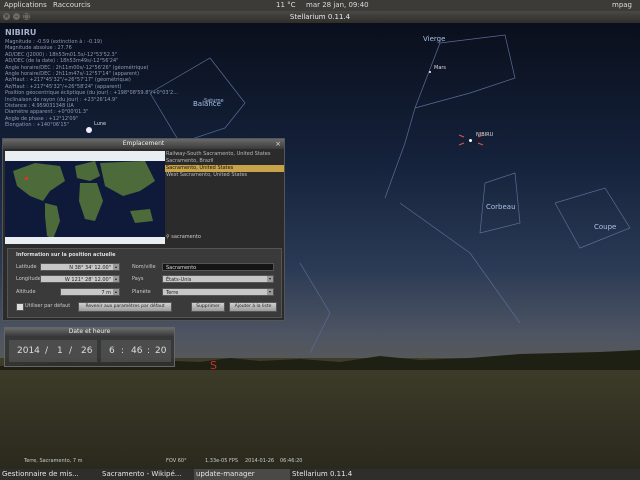 This screenshot has height=480, width=640. Describe the element at coordinates (225, 474) in the screenshot. I see `taskbar-item-label: update-manager` at that location.